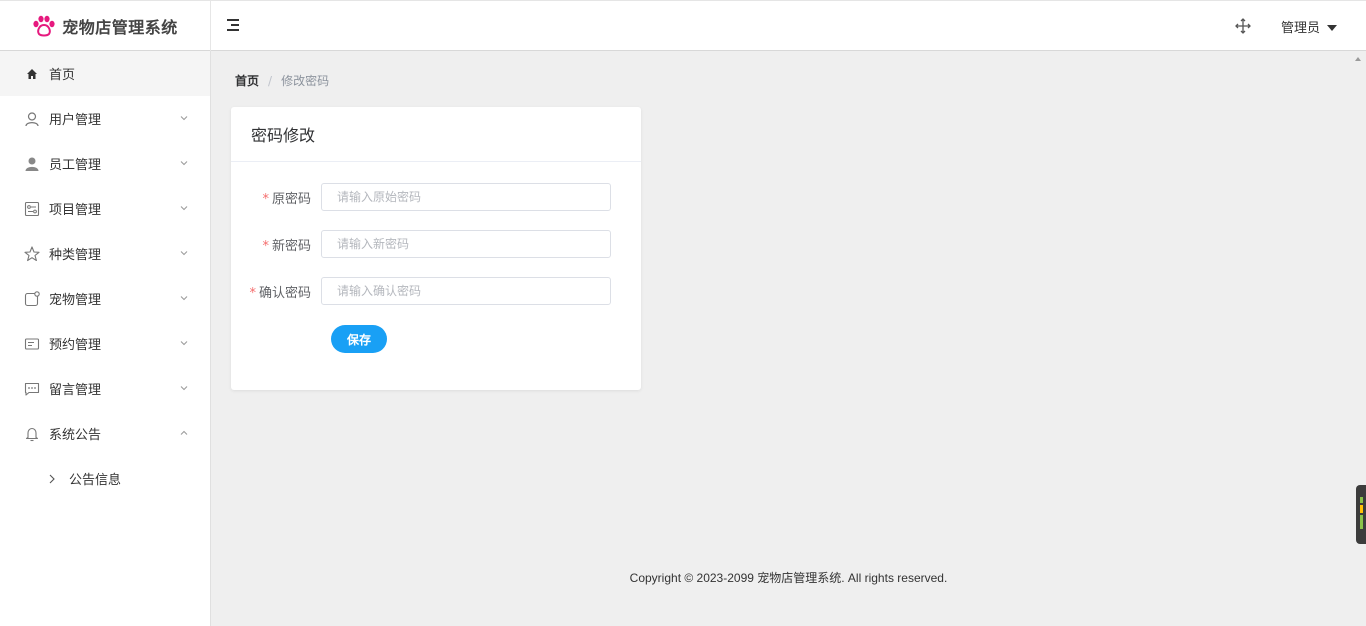 The image size is (1366, 626). I want to click on form-row-confirm-password: * 确认密码, so click(436, 291).